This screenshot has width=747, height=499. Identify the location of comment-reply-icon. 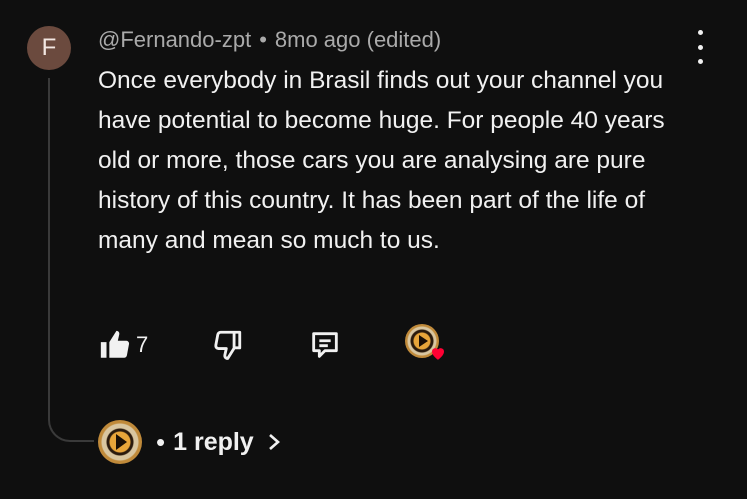
(325, 345).